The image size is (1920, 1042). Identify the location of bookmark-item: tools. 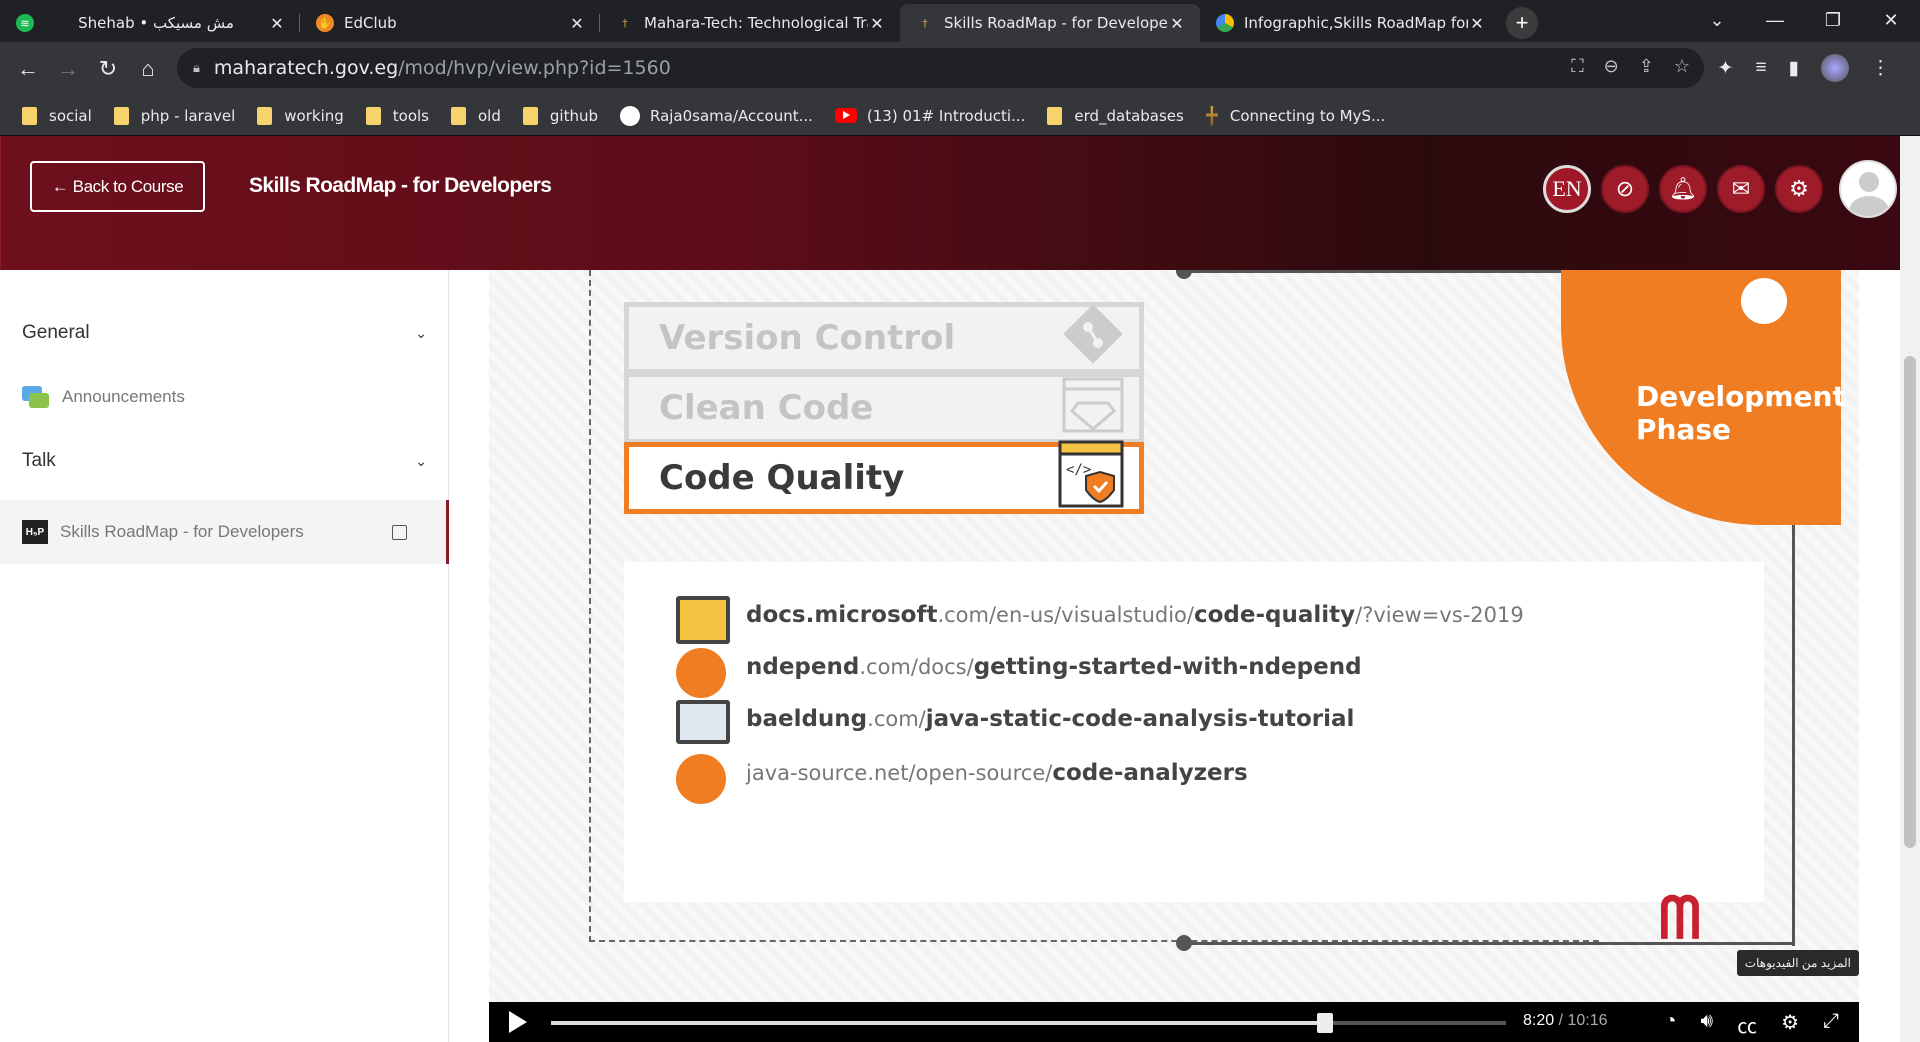
(397, 115).